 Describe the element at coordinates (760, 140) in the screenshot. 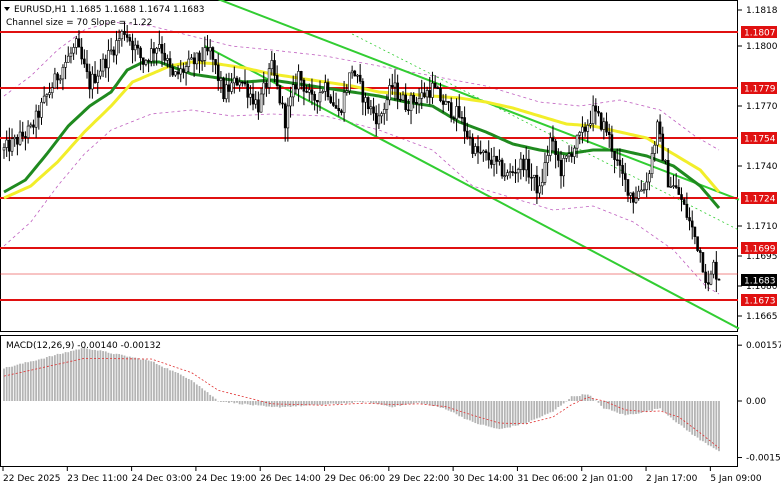

I see `level-price-tag-text: 1.1754` at that location.